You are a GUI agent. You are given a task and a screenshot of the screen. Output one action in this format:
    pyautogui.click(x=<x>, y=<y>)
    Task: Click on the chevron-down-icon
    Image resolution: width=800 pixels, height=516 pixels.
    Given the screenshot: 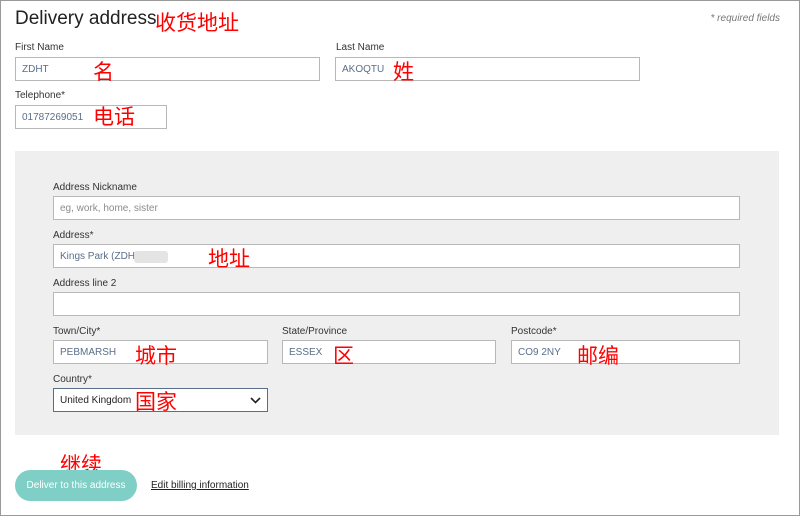 What is the action you would take?
    pyautogui.click(x=255, y=400)
    